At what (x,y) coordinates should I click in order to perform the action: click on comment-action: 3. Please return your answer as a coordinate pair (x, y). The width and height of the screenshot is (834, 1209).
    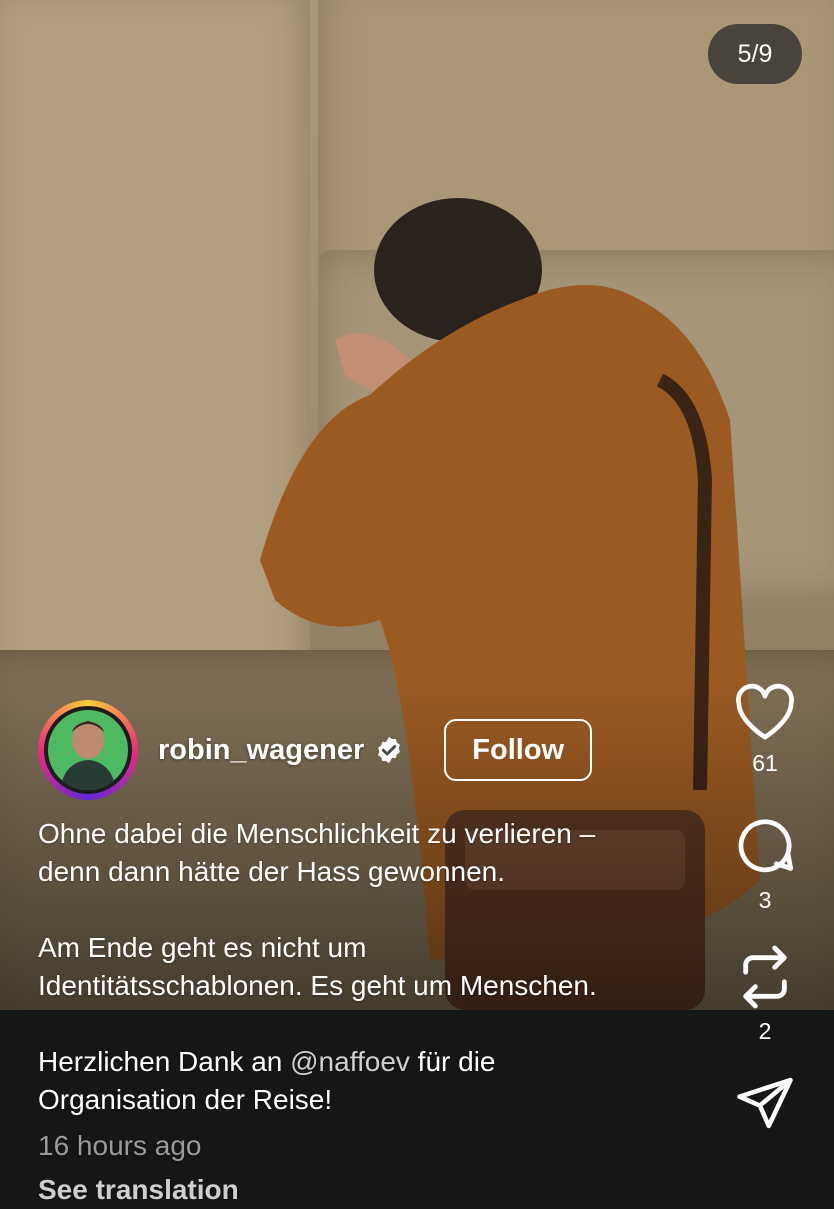
    Looking at the image, I should click on (765, 864).